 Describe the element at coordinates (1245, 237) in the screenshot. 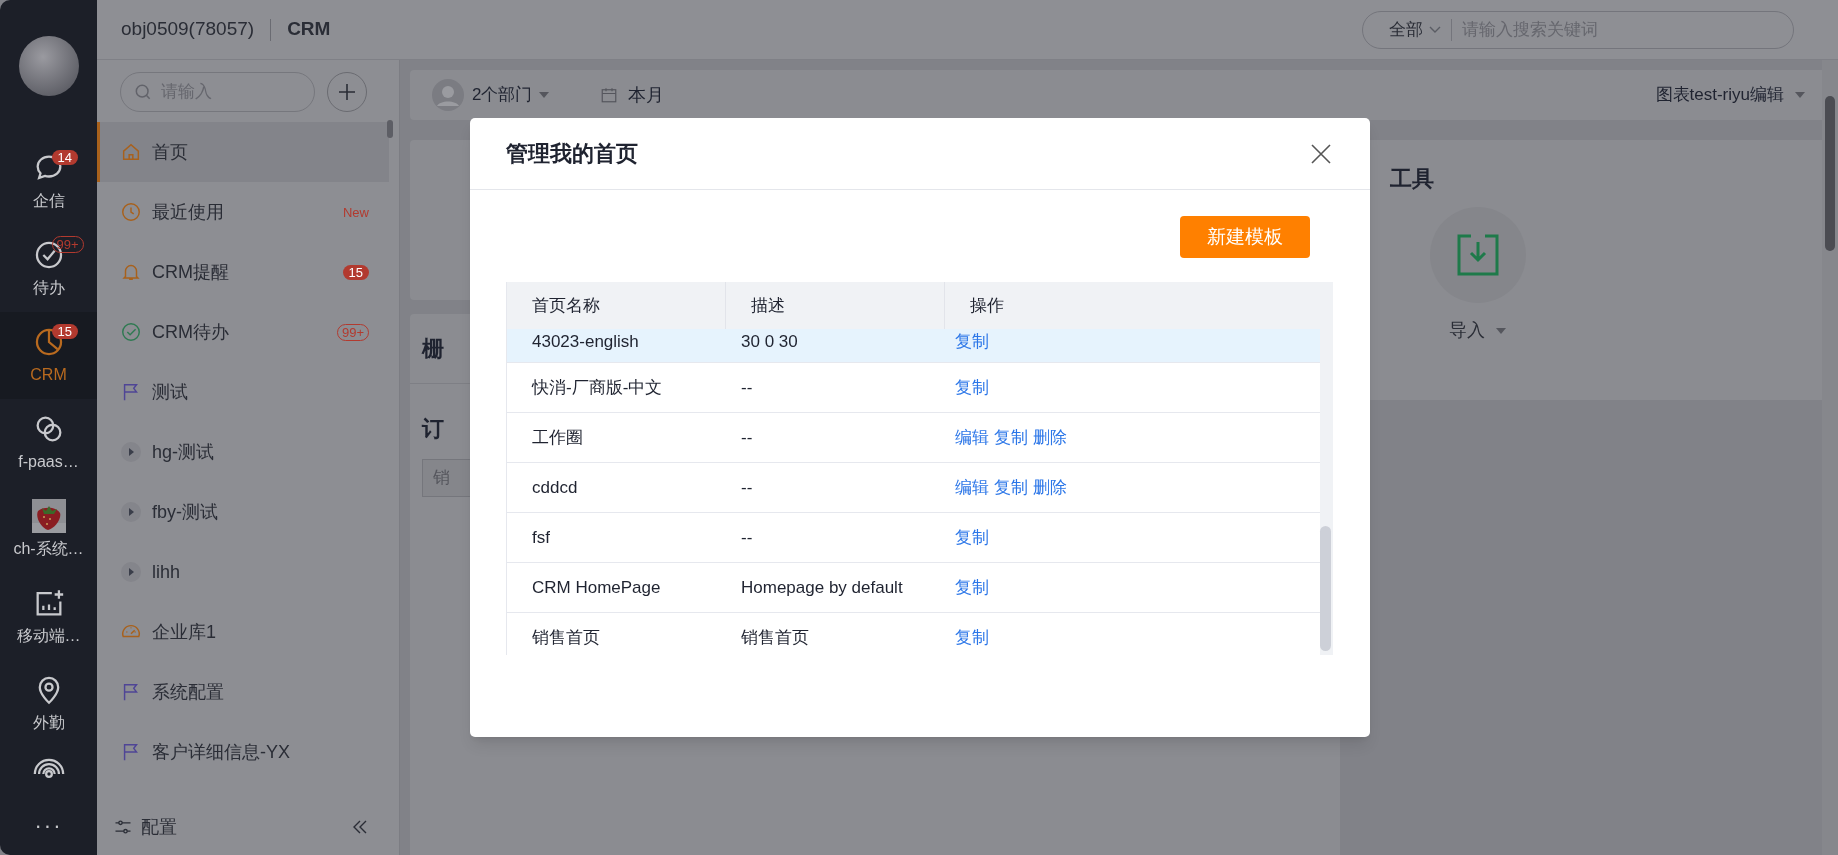

I see `new-template-button: 新建模板` at that location.